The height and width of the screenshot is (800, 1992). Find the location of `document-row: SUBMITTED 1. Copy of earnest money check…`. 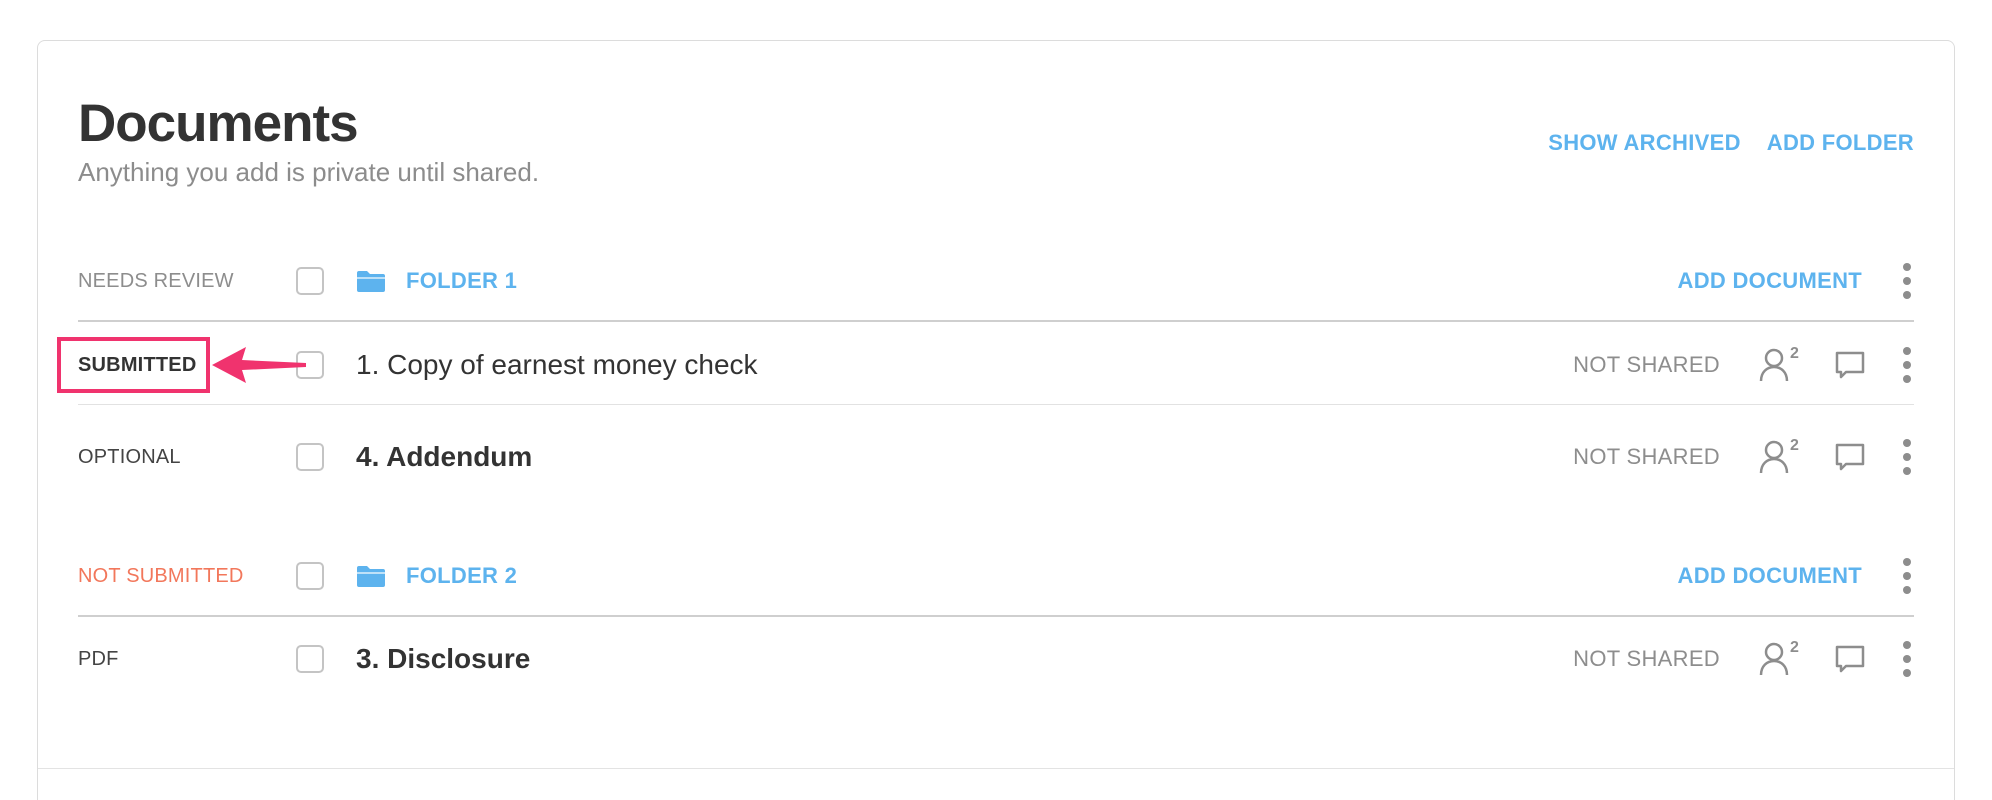

document-row: SUBMITTED 1. Copy of earnest money check… is located at coordinates (996, 365).